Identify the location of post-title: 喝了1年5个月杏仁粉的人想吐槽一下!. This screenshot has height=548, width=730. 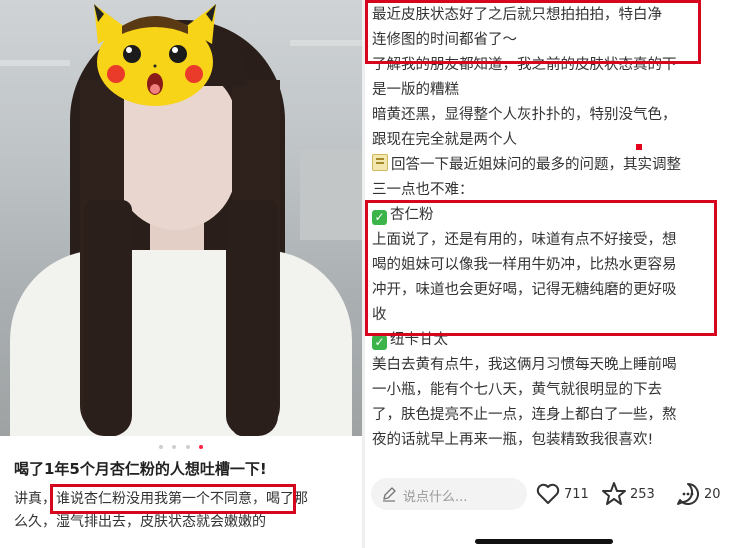
(140, 469).